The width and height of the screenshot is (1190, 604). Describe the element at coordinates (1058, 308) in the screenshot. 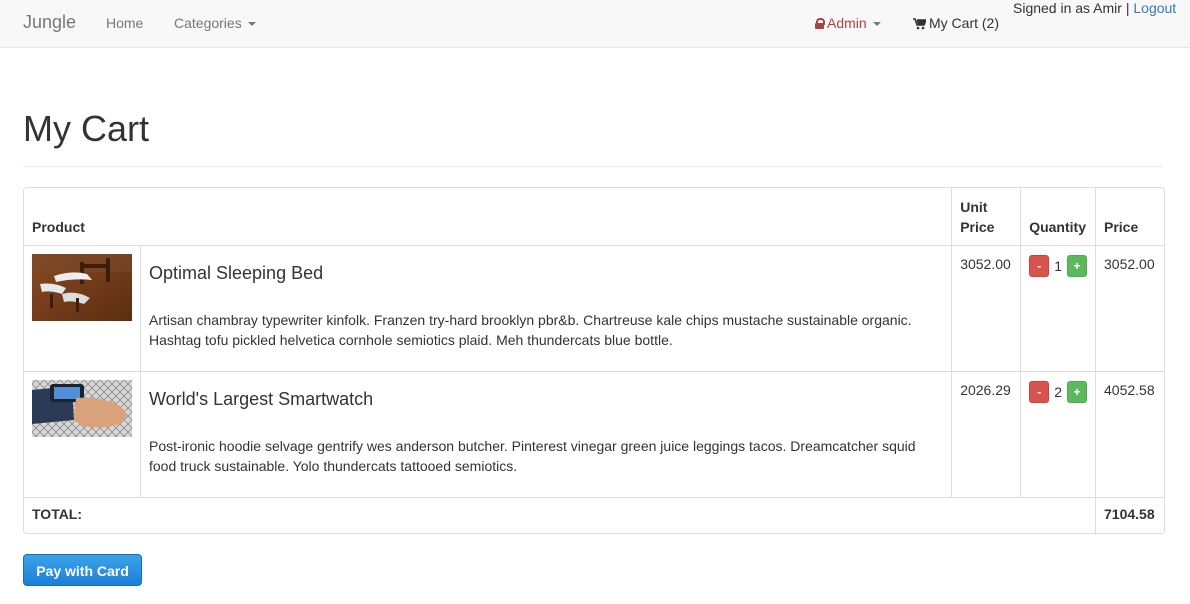

I see `quantity-cell: - 1 +` at that location.